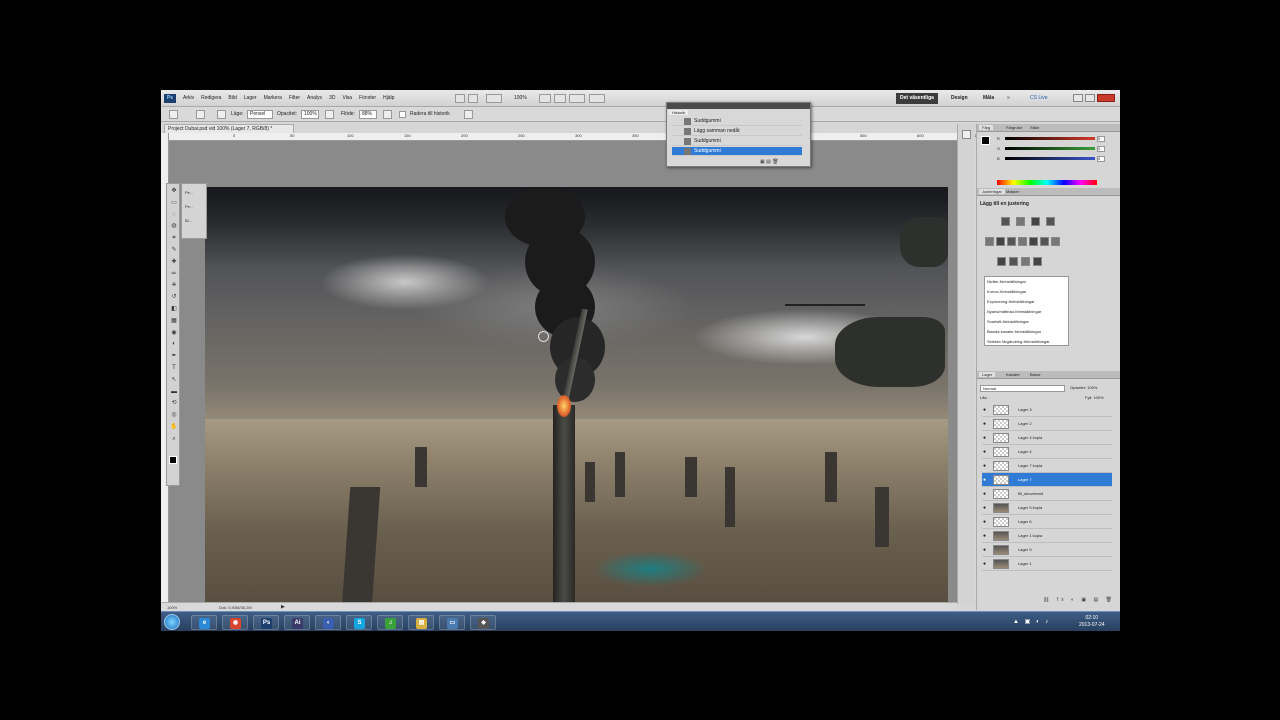 The image size is (1280, 720). What do you see at coordinates (494, 98) in the screenshot?
I see `extras-icon` at bounding box center [494, 98].